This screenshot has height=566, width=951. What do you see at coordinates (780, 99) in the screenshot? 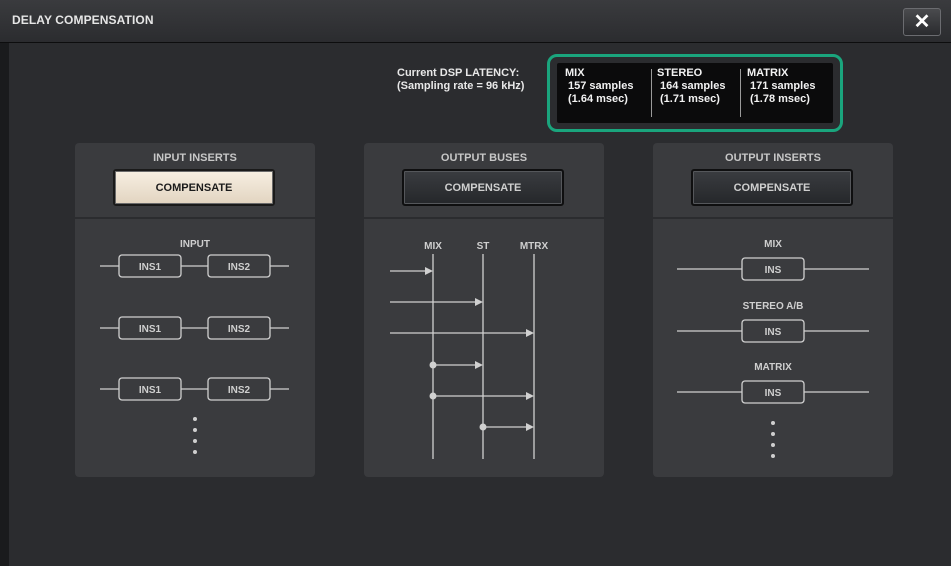
I see `latency-matrix-msec: (1.78 msec)` at bounding box center [780, 99].